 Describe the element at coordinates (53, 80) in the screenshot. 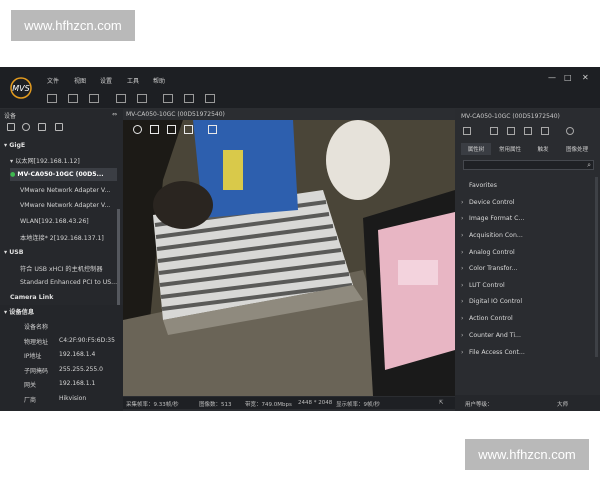

I see `menu-file: 文件` at that location.